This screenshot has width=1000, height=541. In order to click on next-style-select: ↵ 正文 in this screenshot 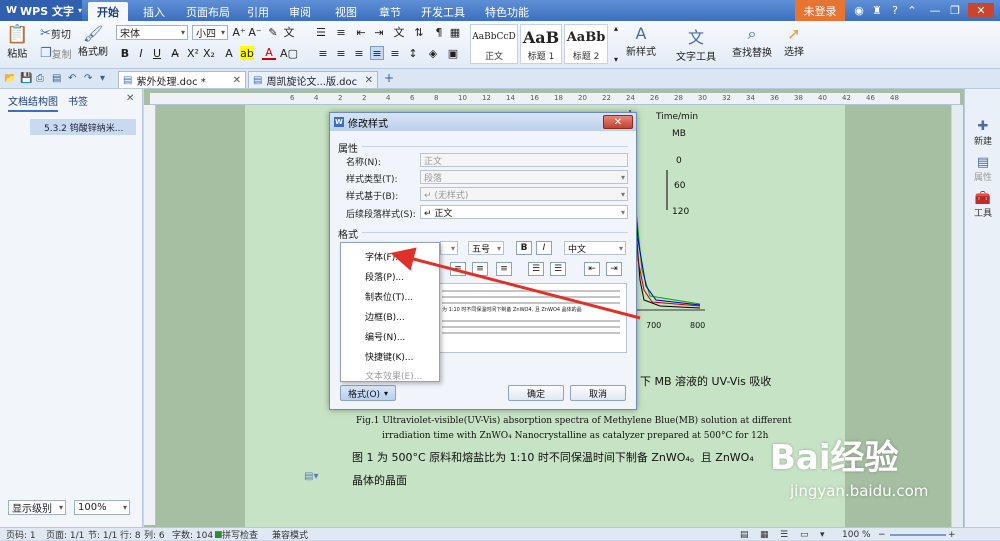, I will do `click(524, 212)`.